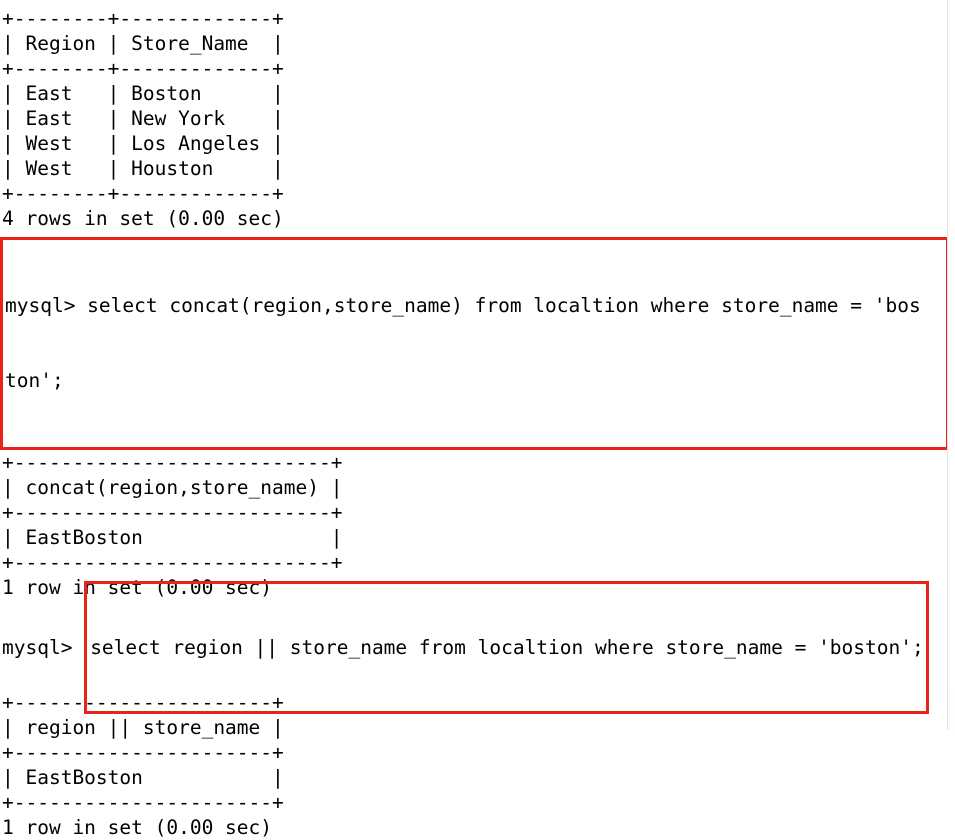  What do you see at coordinates (143, 143) in the screenshot?
I see `table-row: | West | Los Angeles |` at bounding box center [143, 143].